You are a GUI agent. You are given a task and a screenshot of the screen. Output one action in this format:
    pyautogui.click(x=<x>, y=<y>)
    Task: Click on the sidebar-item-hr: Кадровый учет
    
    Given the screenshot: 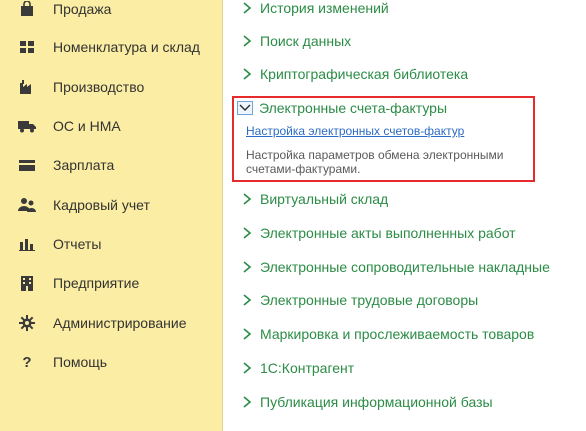 What is the action you would take?
    pyautogui.click(x=111, y=205)
    